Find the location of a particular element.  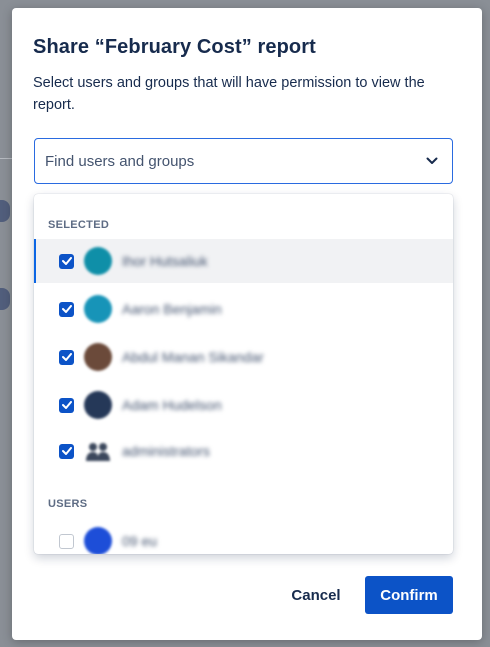

user-group-select is located at coordinates (243, 161).